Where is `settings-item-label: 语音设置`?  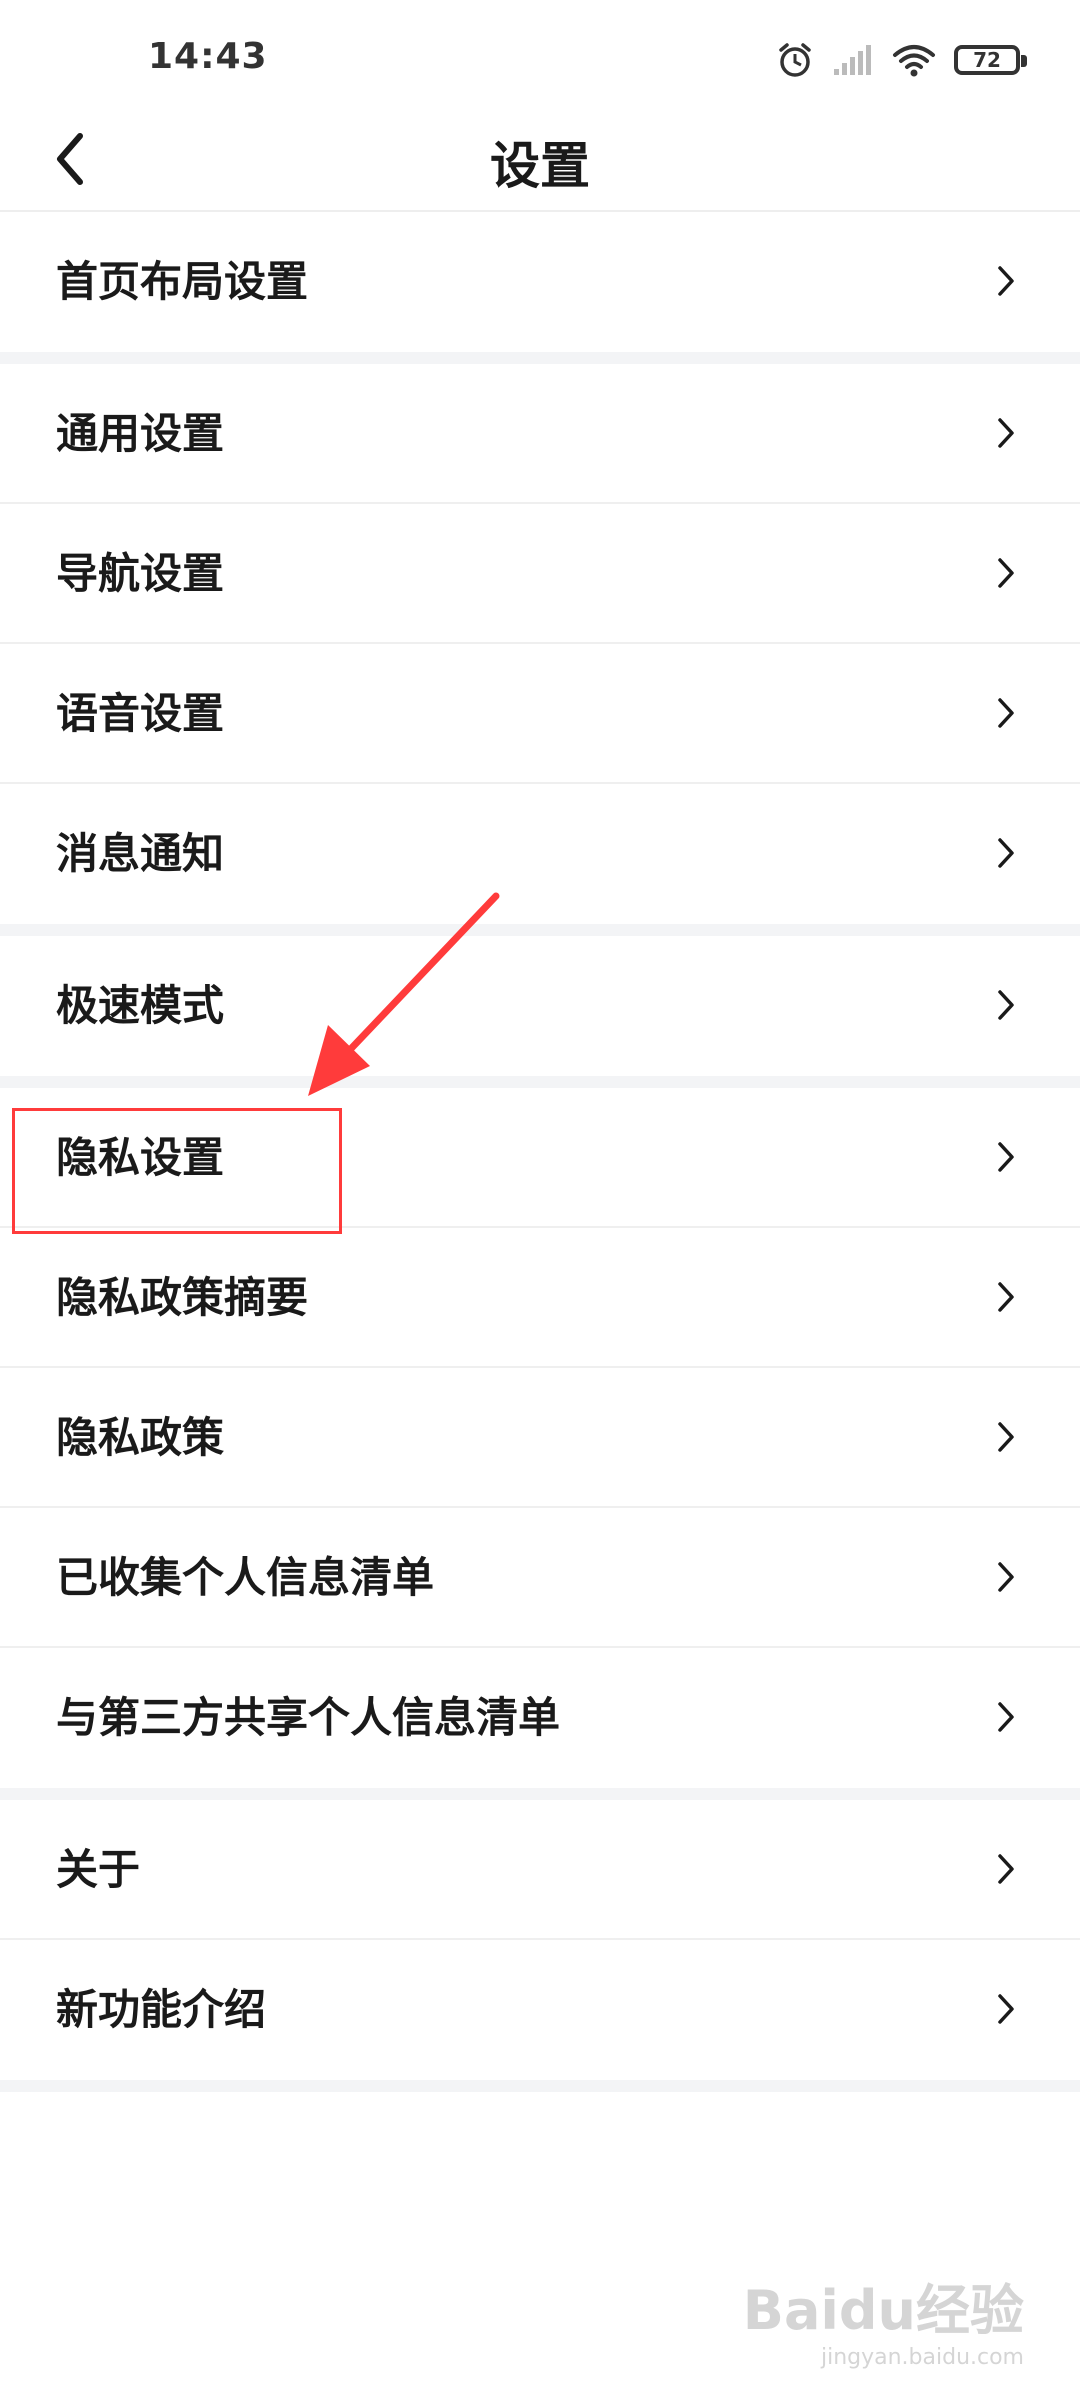 settings-item-label: 语音设置 is located at coordinates (140, 713).